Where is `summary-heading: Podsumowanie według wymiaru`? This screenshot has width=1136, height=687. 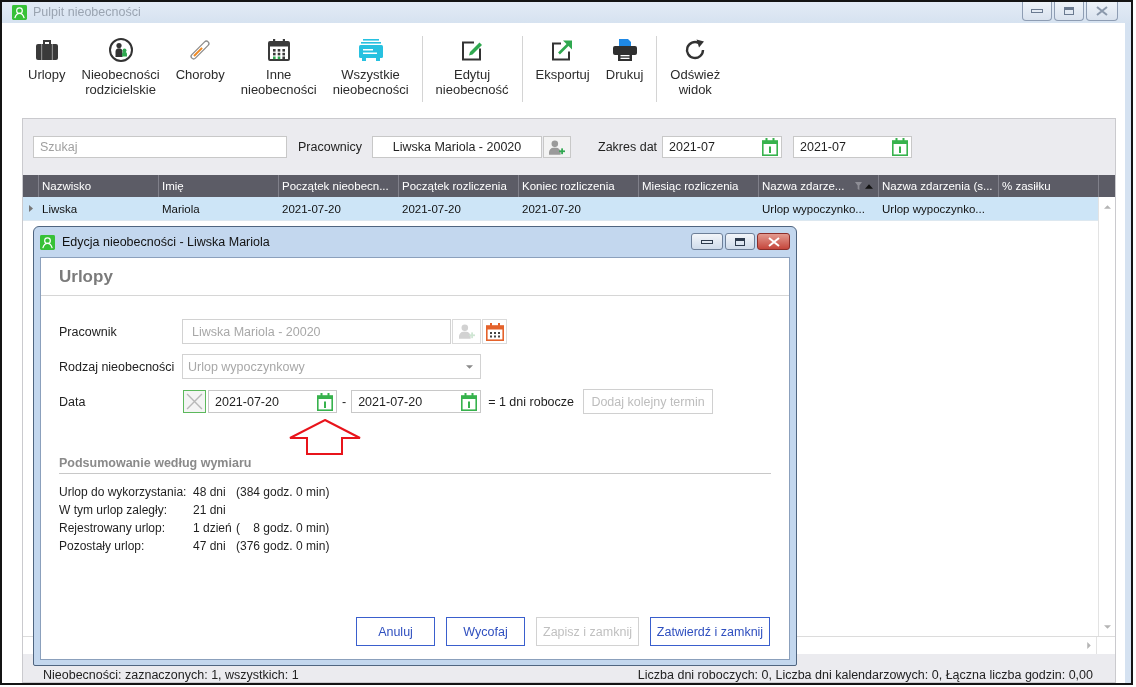
summary-heading: Podsumowanie według wymiaru is located at coordinates (415, 464).